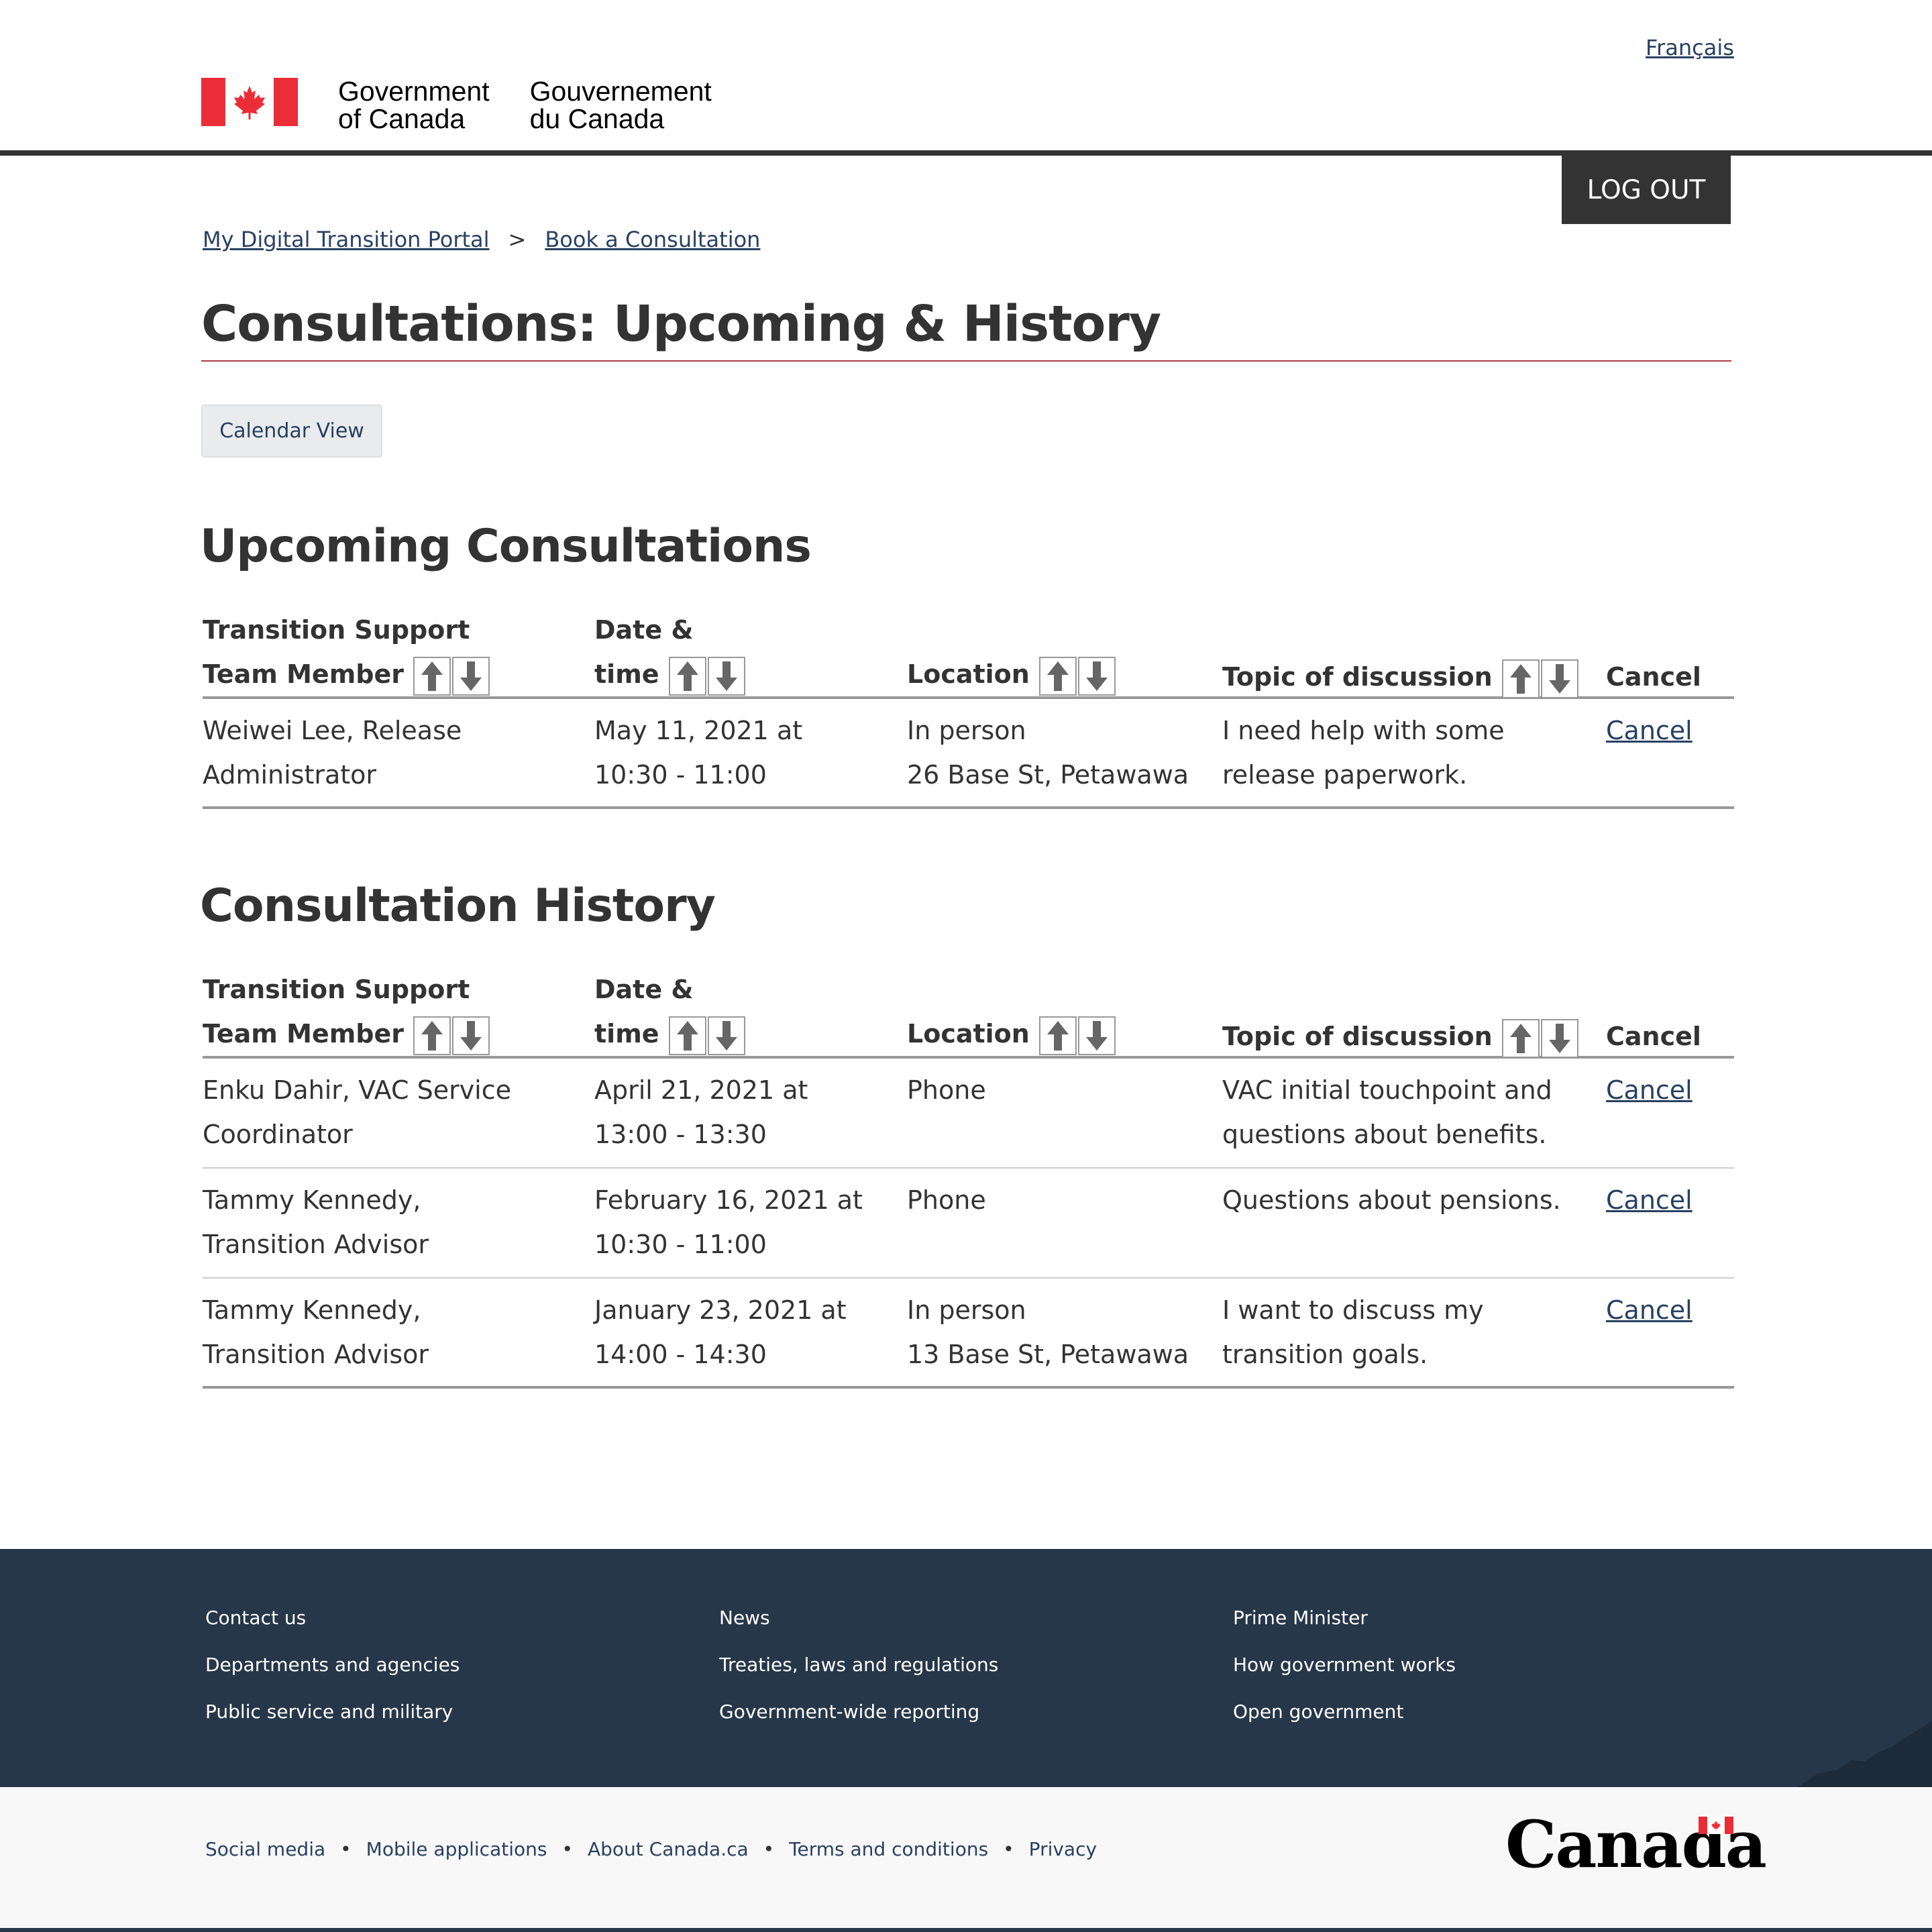 Image resolution: width=1932 pixels, height=1932 pixels. I want to click on sub-link-mobile-applications: Mobile applications, so click(456, 1849).